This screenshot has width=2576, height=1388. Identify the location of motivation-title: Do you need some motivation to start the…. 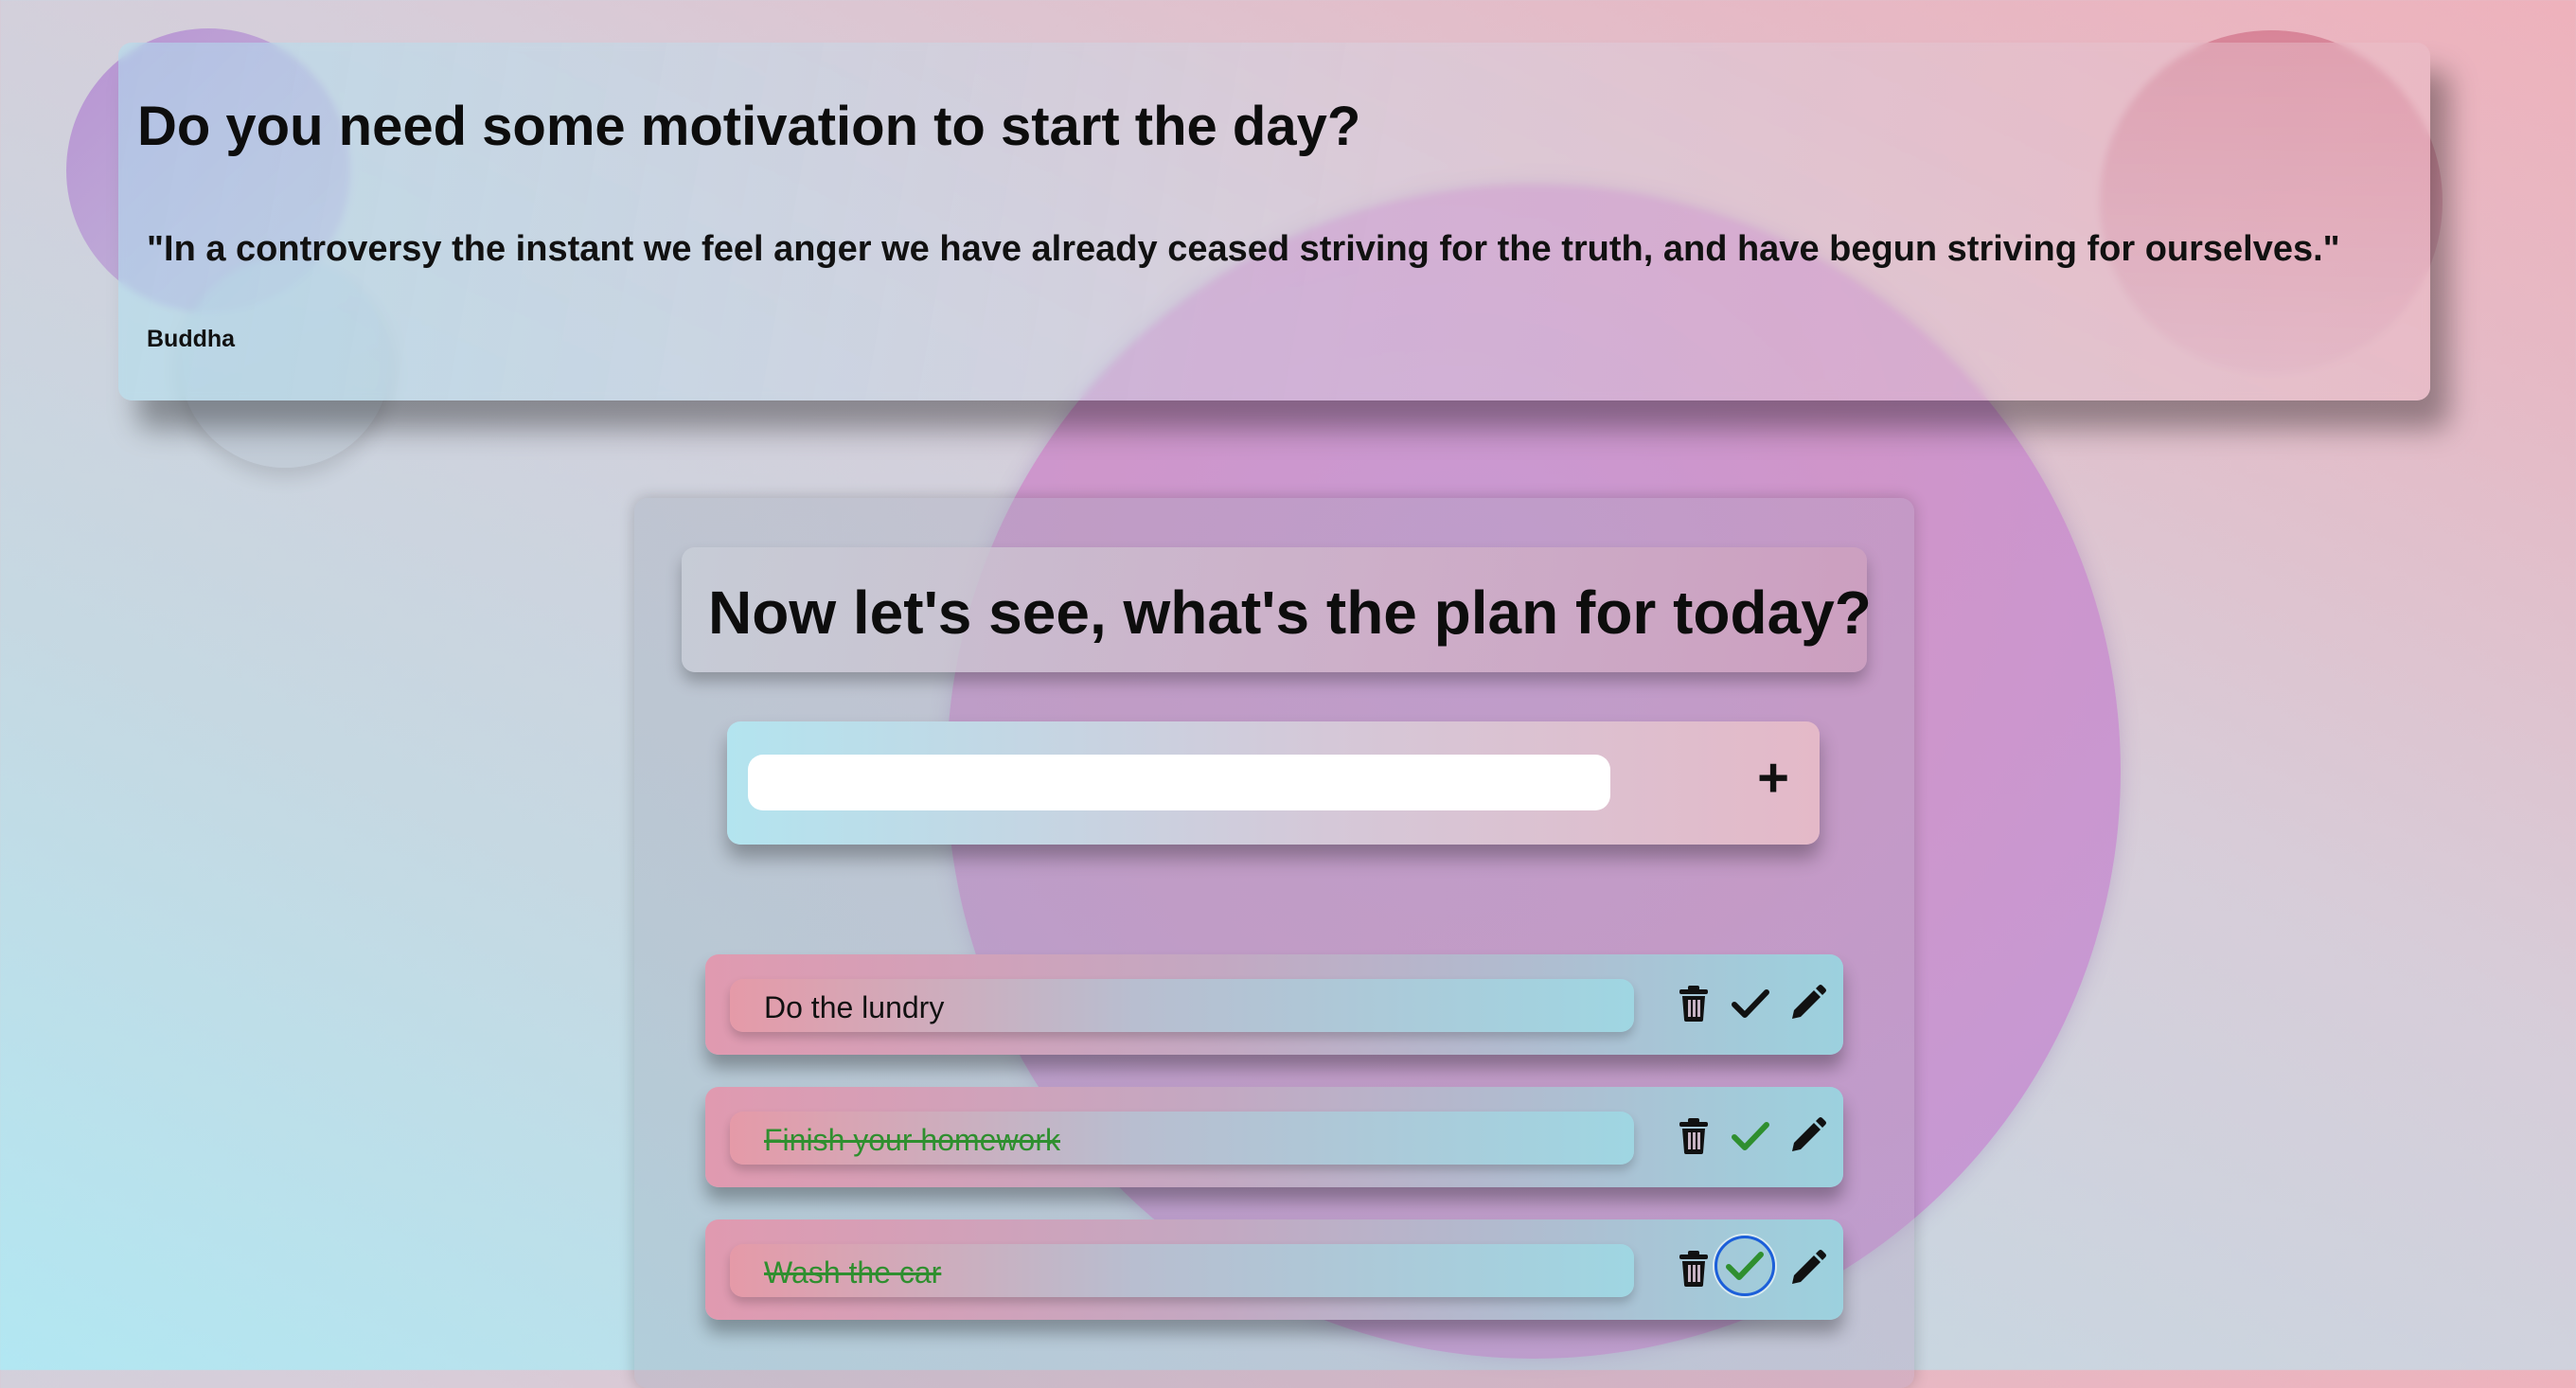
(749, 126).